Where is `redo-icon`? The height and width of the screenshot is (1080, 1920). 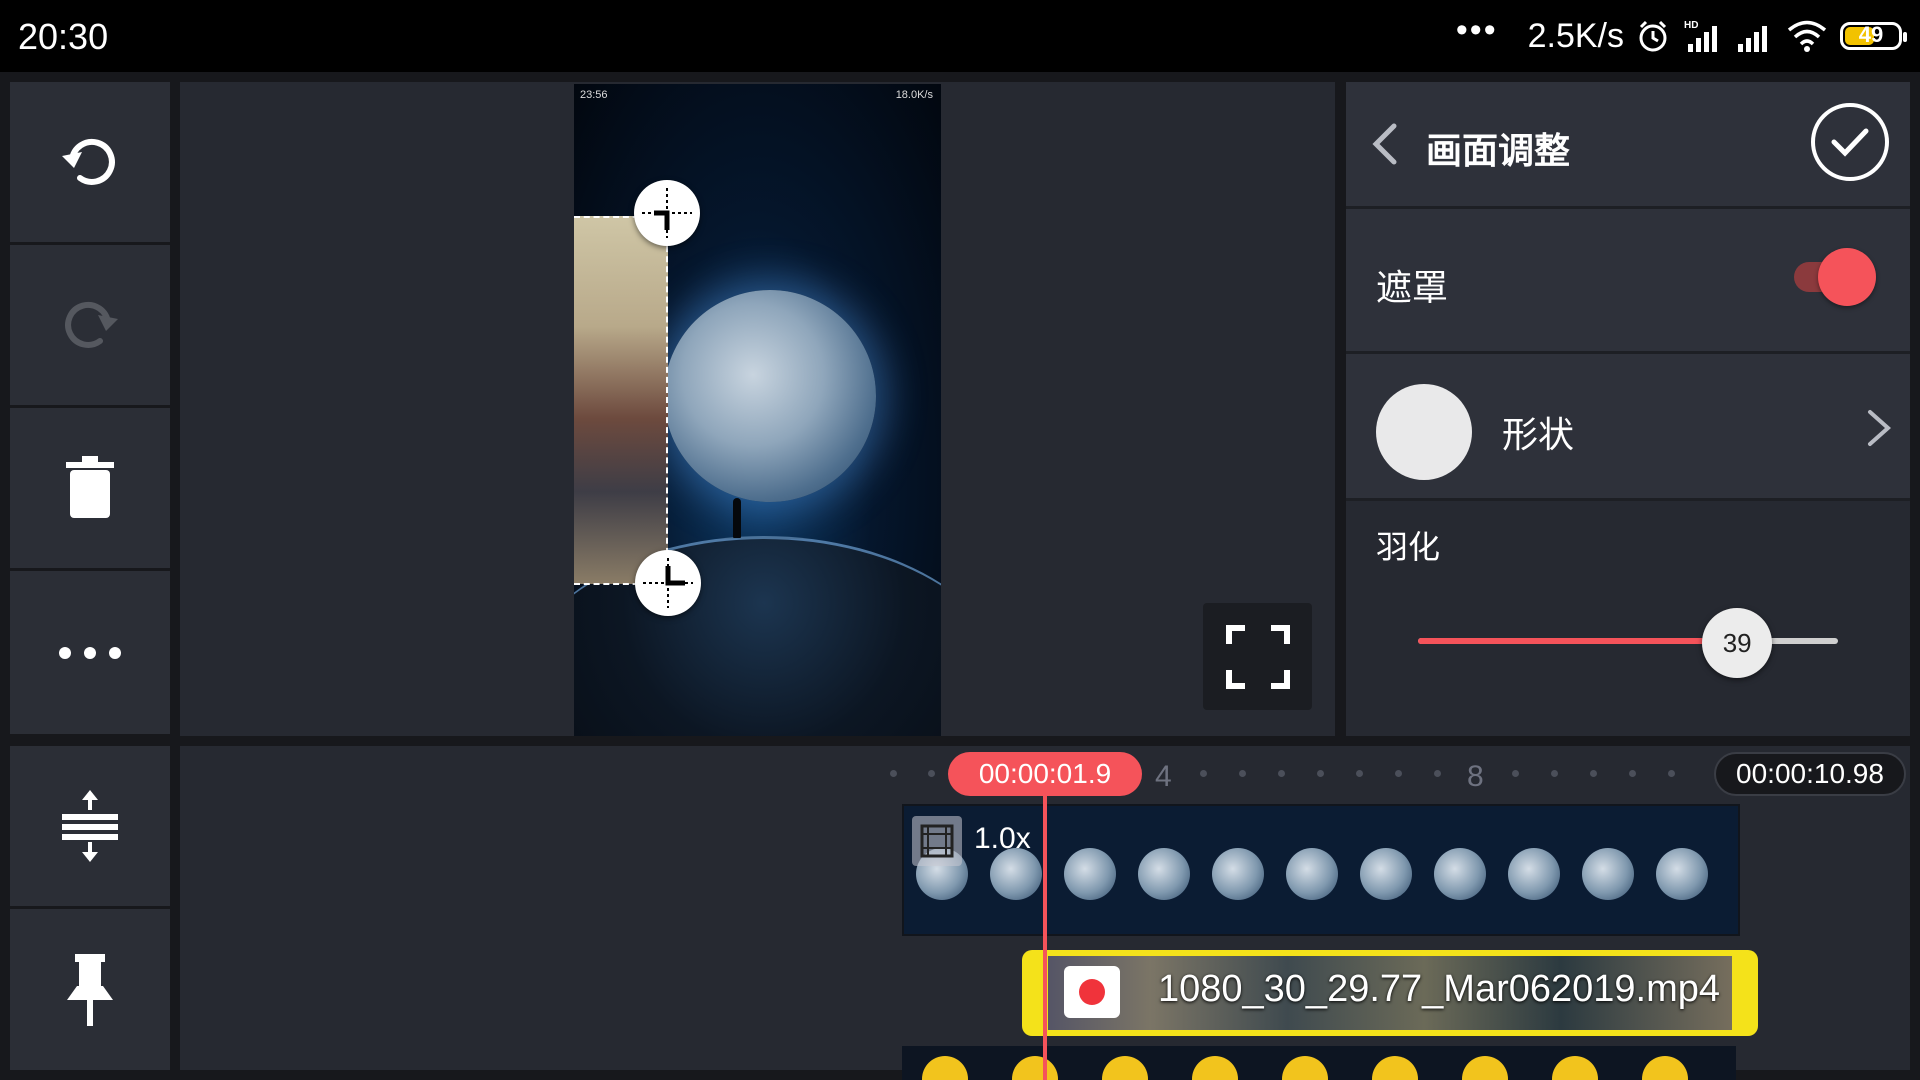 redo-icon is located at coordinates (91, 324).